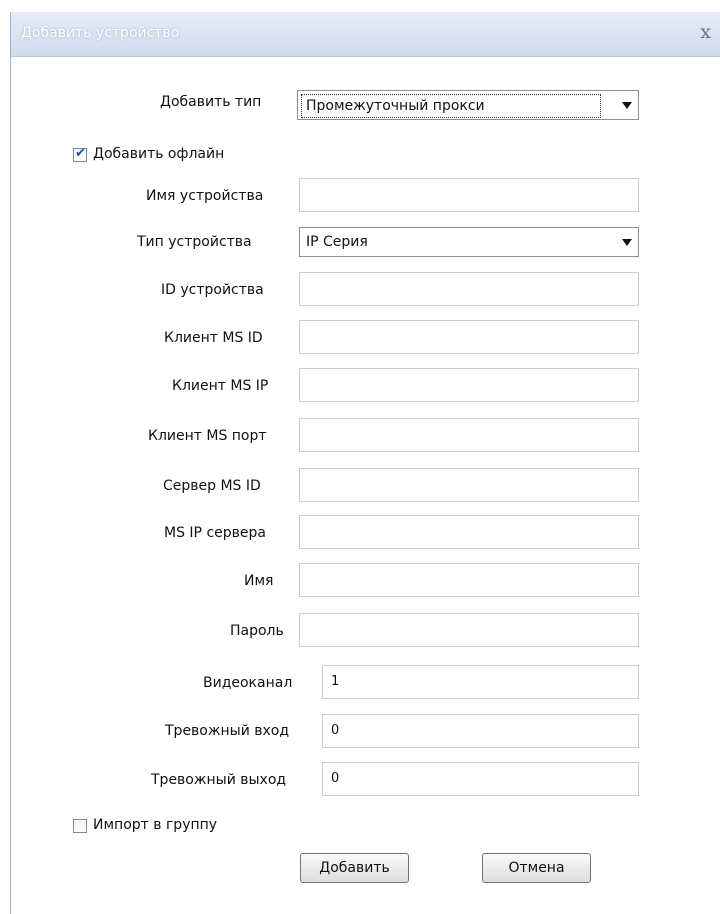  Describe the element at coordinates (469, 385) in the screenshot. I see `client-ms-ip-field` at that location.